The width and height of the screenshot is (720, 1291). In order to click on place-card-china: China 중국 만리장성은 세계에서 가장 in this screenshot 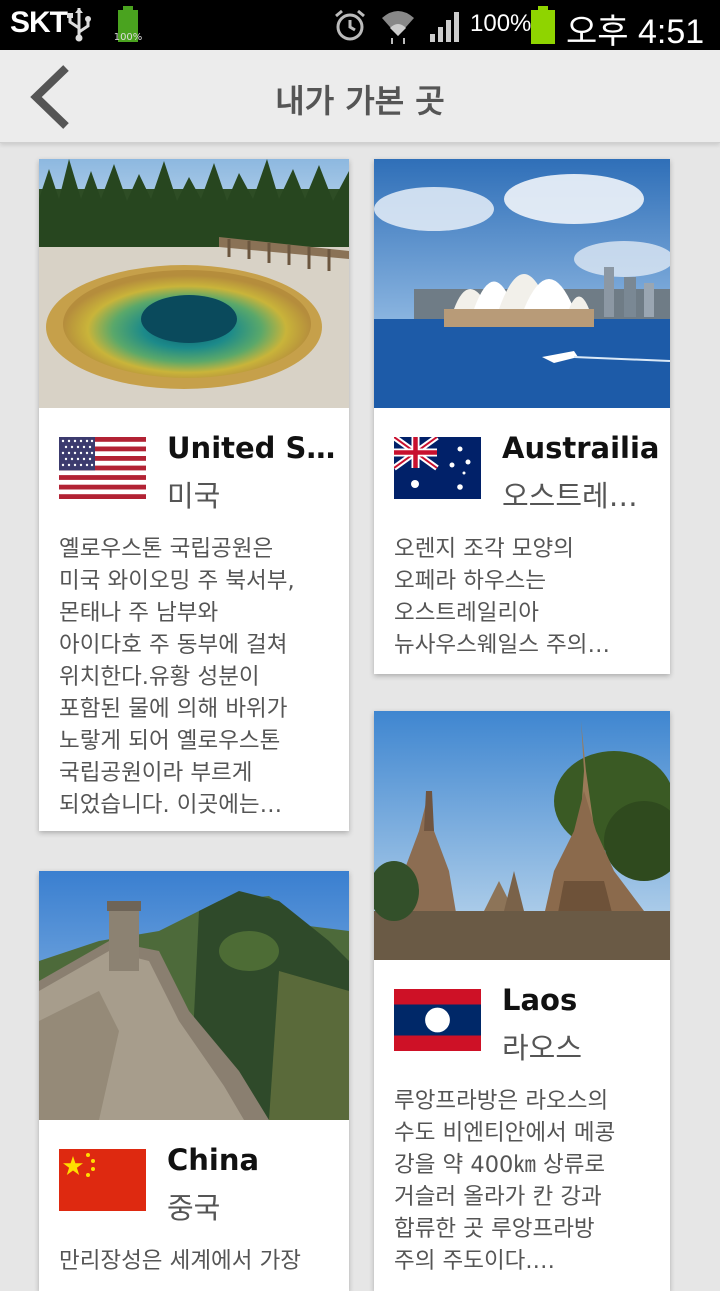, I will do `click(194, 1081)`.